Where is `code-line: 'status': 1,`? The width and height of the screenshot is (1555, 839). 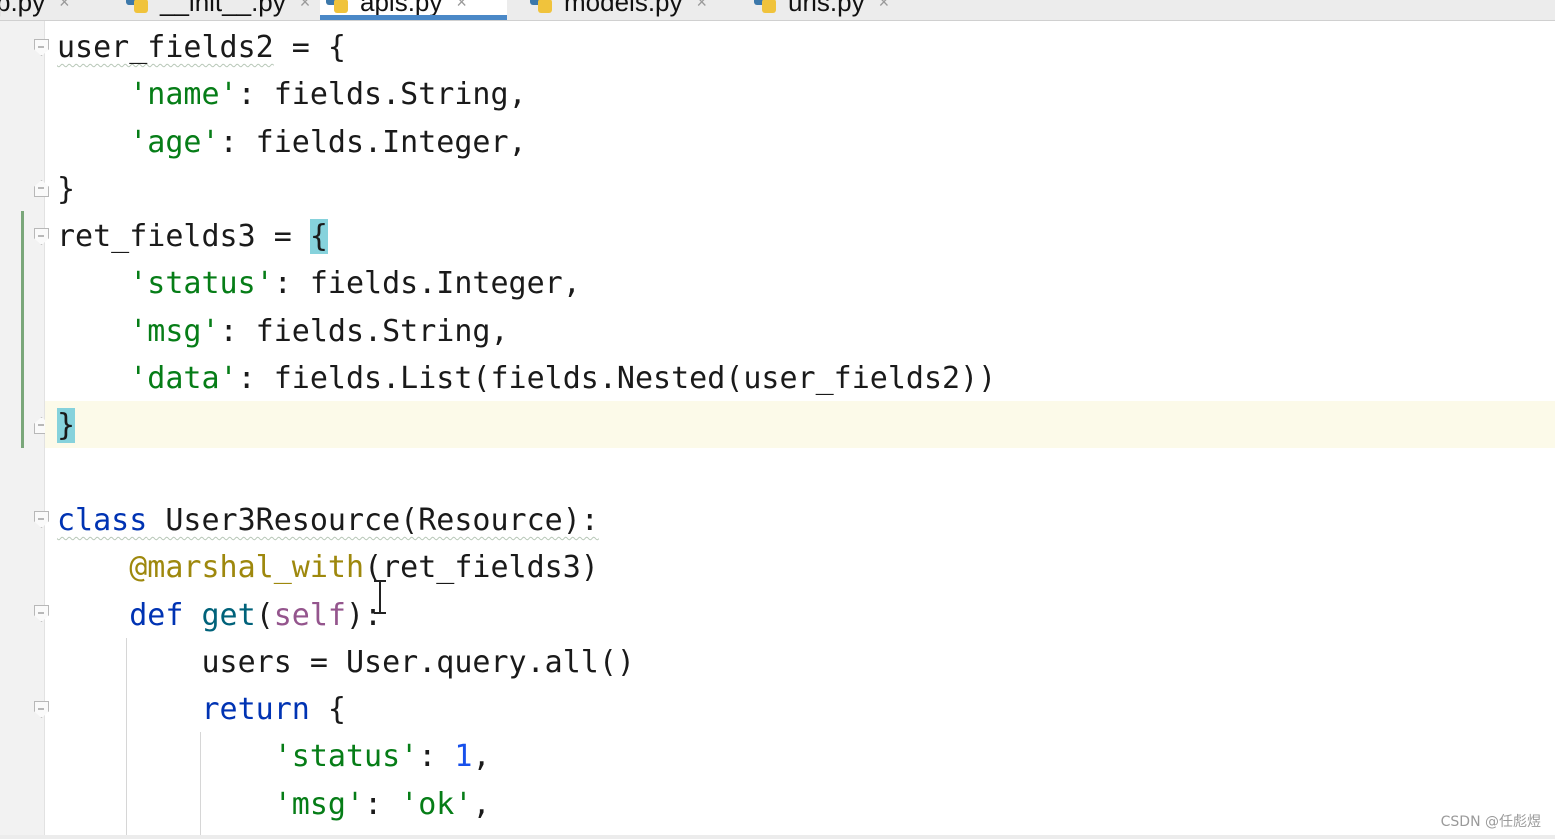 code-line: 'status': 1, is located at coordinates (526, 756).